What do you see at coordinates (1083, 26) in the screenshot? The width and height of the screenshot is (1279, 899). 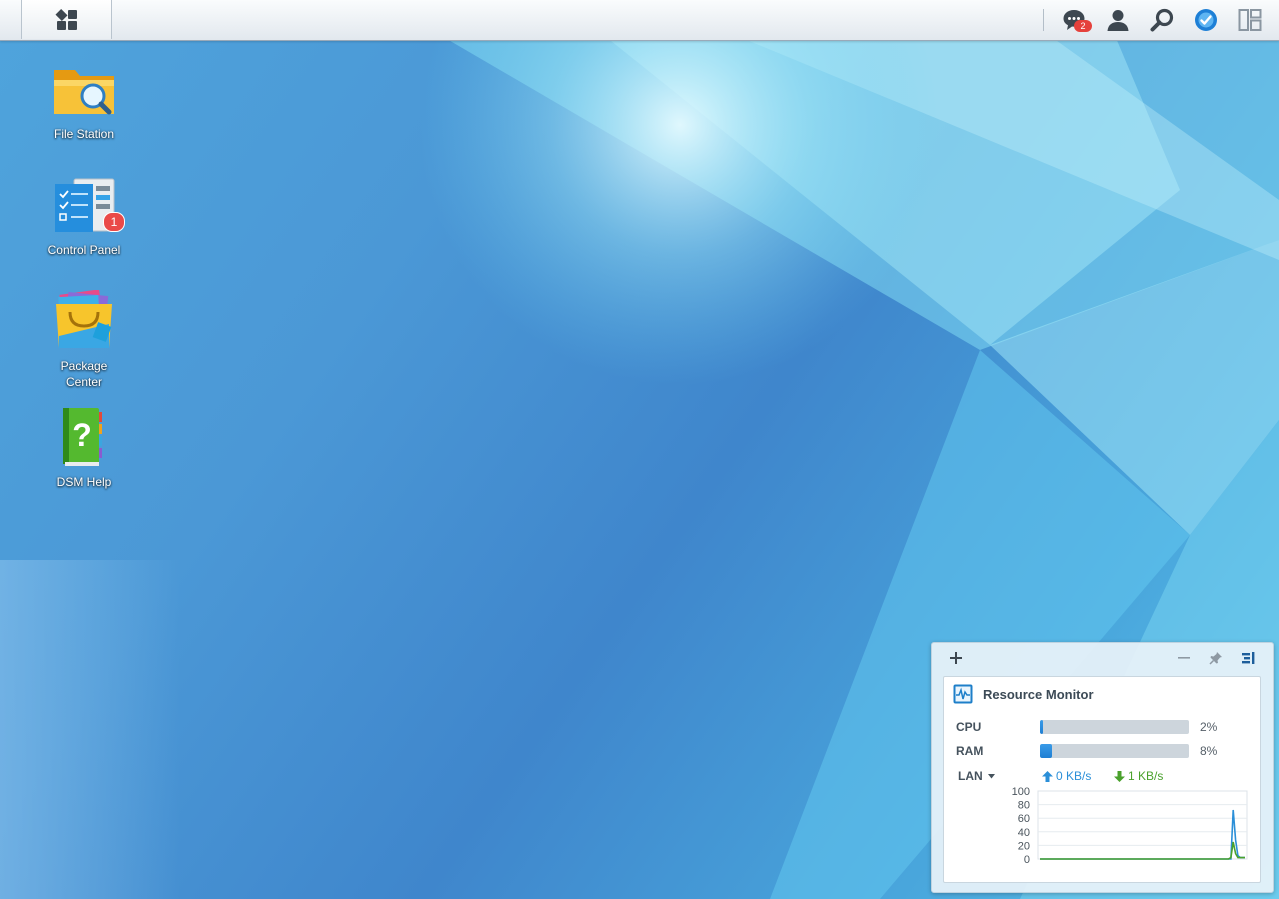 I see `notification-badge: 2` at bounding box center [1083, 26].